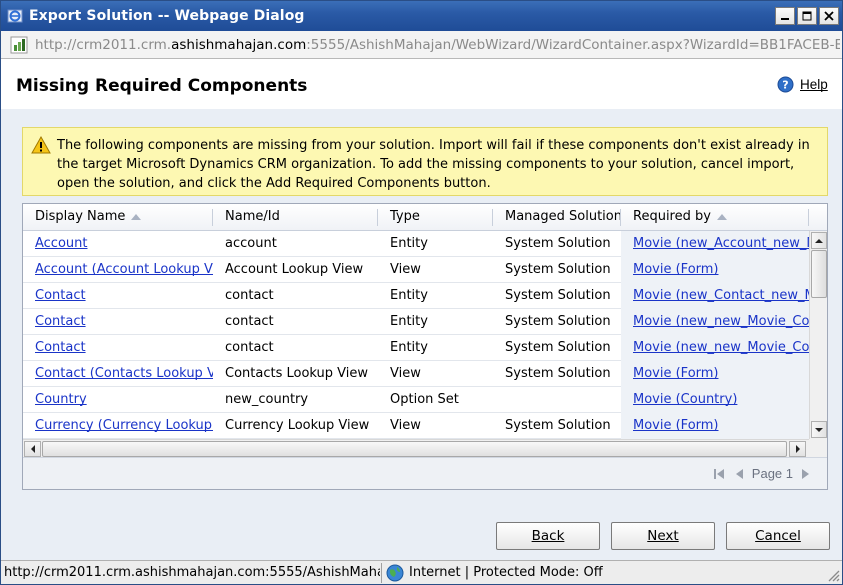 Image resolution: width=843 pixels, height=585 pixels. What do you see at coordinates (425, 473) in the screenshot?
I see `grid-pager: Page 1` at bounding box center [425, 473].